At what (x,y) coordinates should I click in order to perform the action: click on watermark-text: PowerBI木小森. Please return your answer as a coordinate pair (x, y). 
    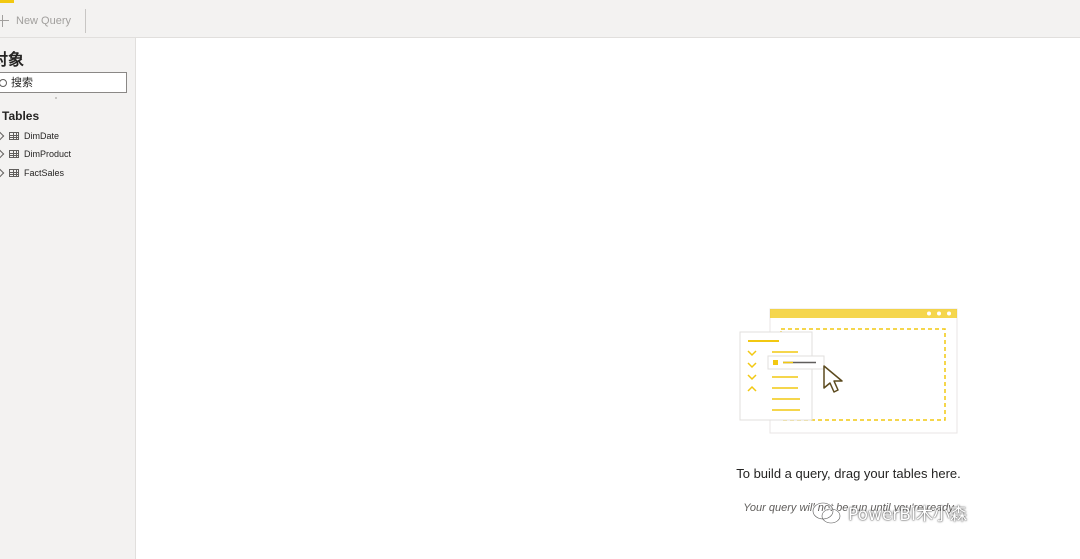
    Looking at the image, I should click on (908, 515).